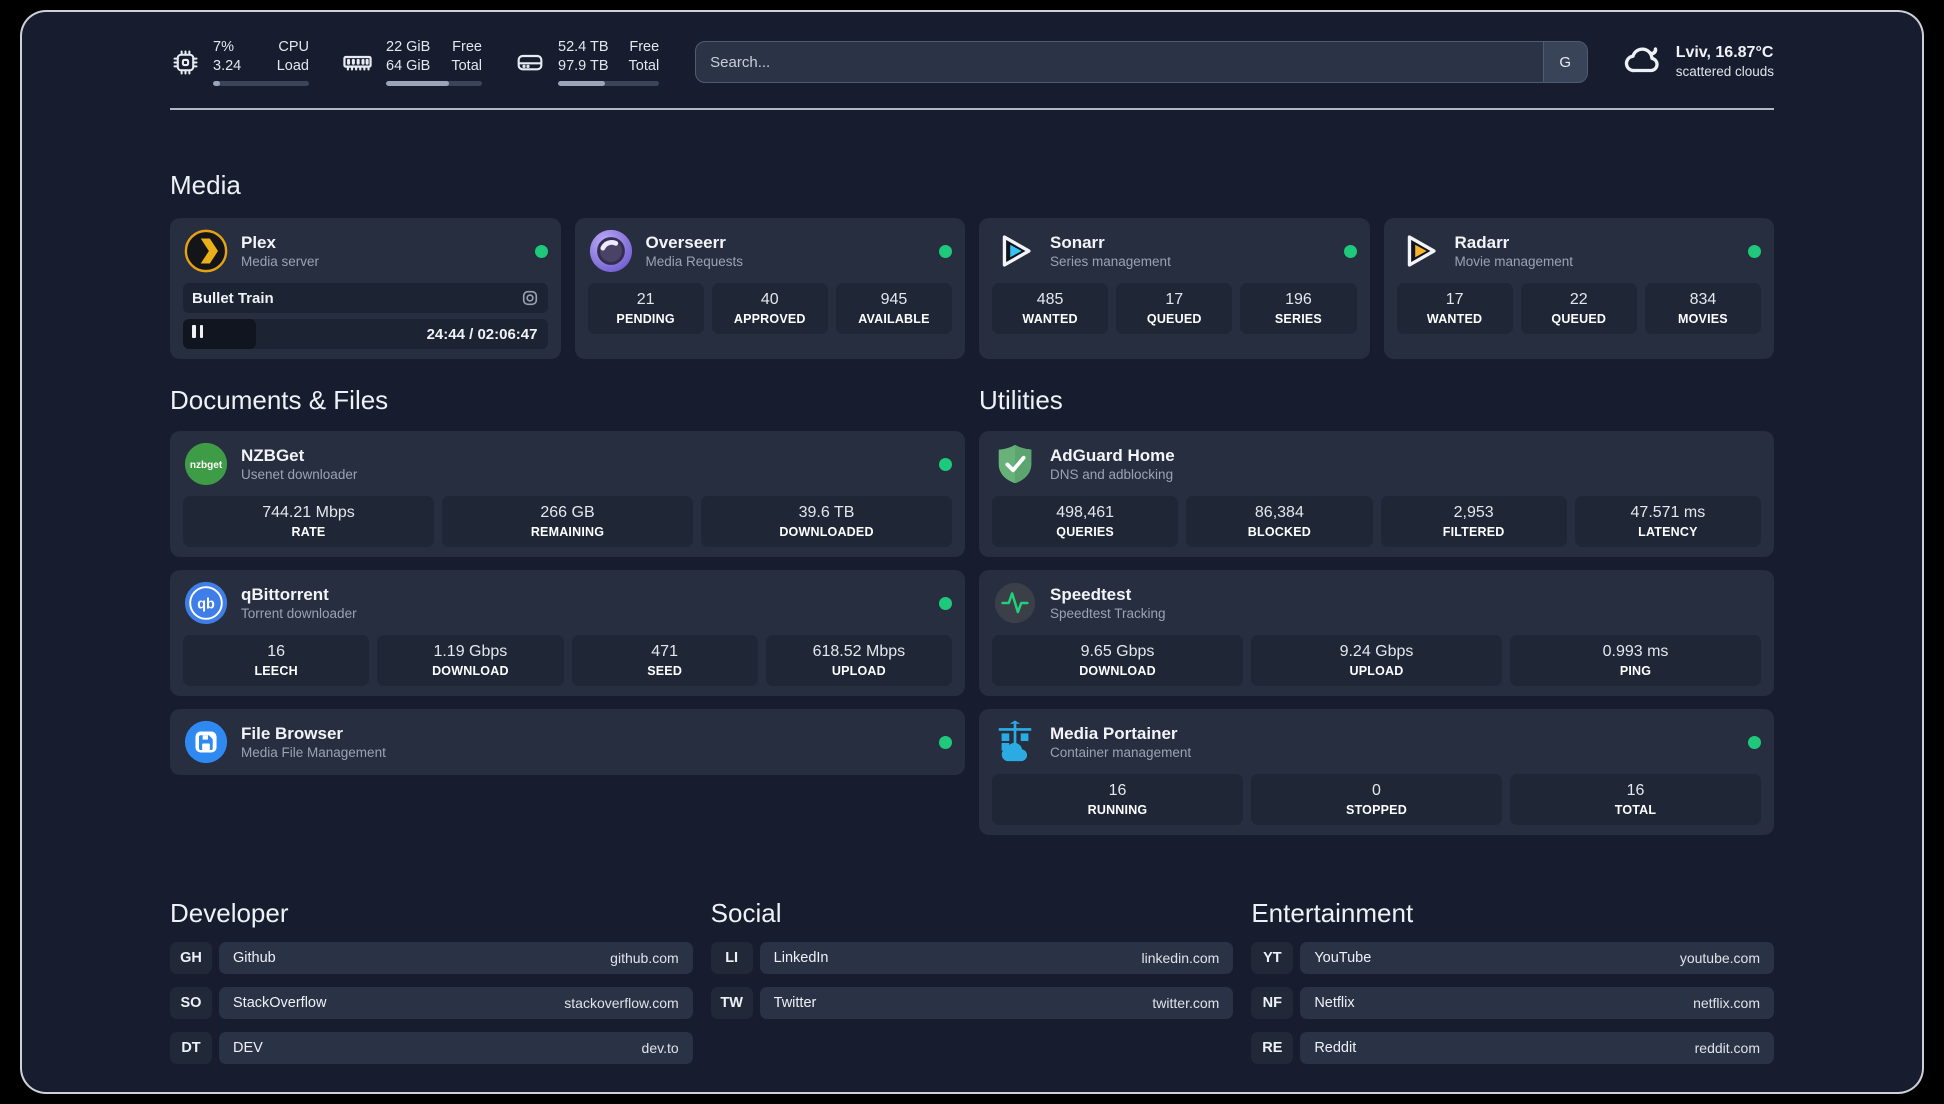  I want to click on search-bar: G, so click(1141, 62).